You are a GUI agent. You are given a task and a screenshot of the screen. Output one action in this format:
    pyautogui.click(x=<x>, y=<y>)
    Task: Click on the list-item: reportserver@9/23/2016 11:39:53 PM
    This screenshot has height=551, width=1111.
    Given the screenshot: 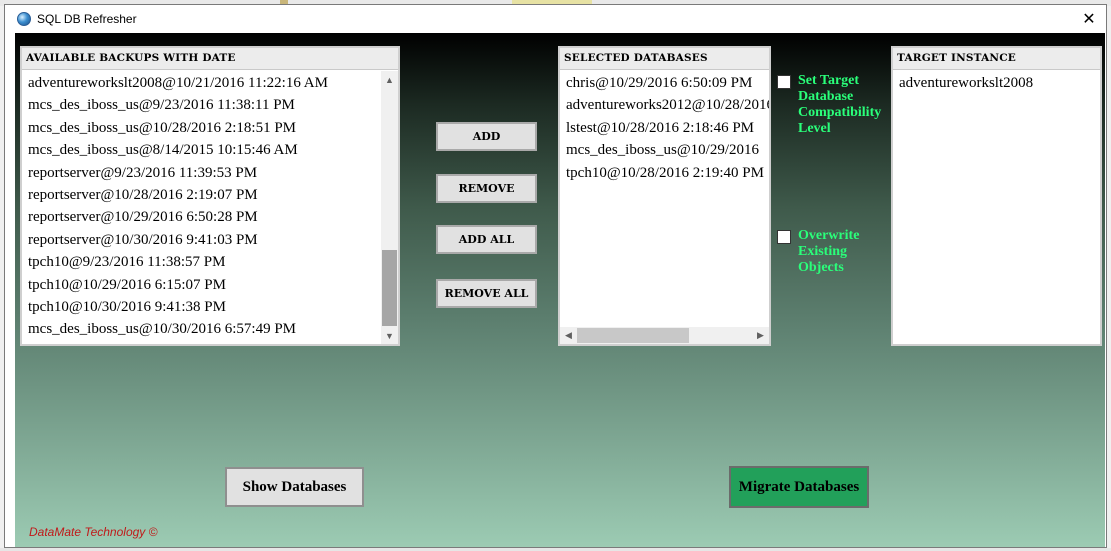 What is the action you would take?
    pyautogui.click(x=210, y=173)
    